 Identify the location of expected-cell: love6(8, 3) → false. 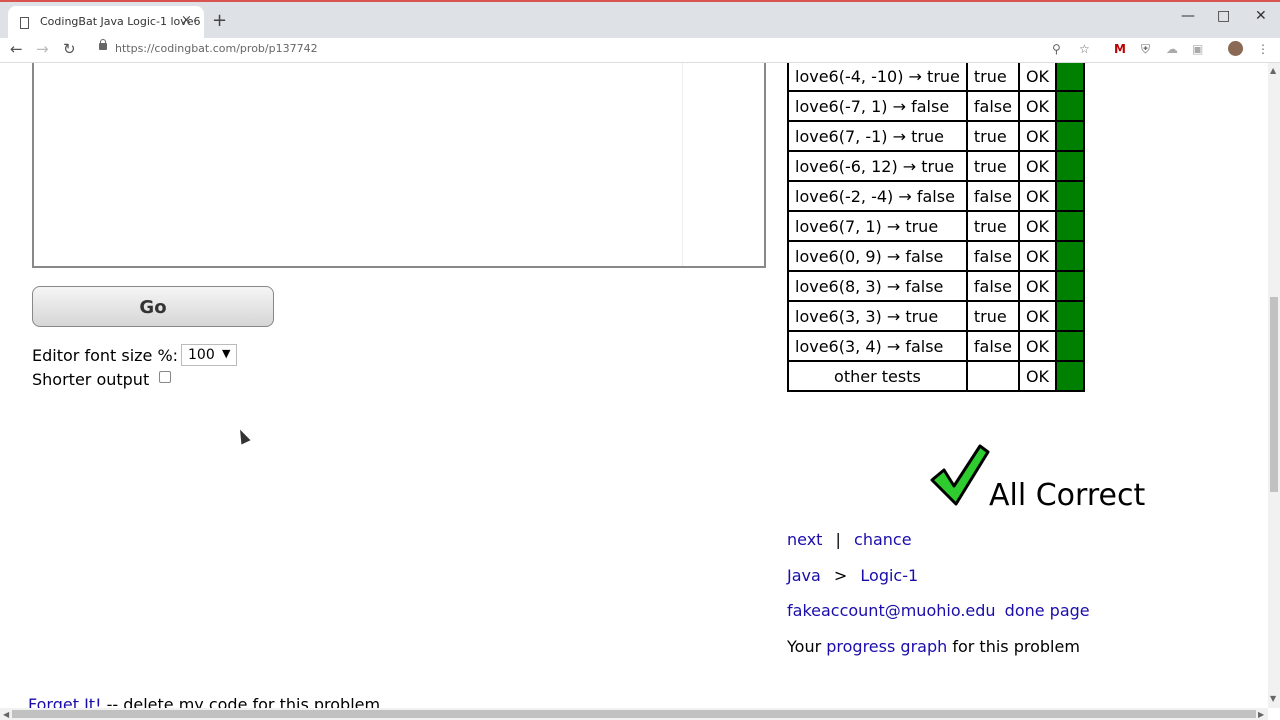
(877, 286).